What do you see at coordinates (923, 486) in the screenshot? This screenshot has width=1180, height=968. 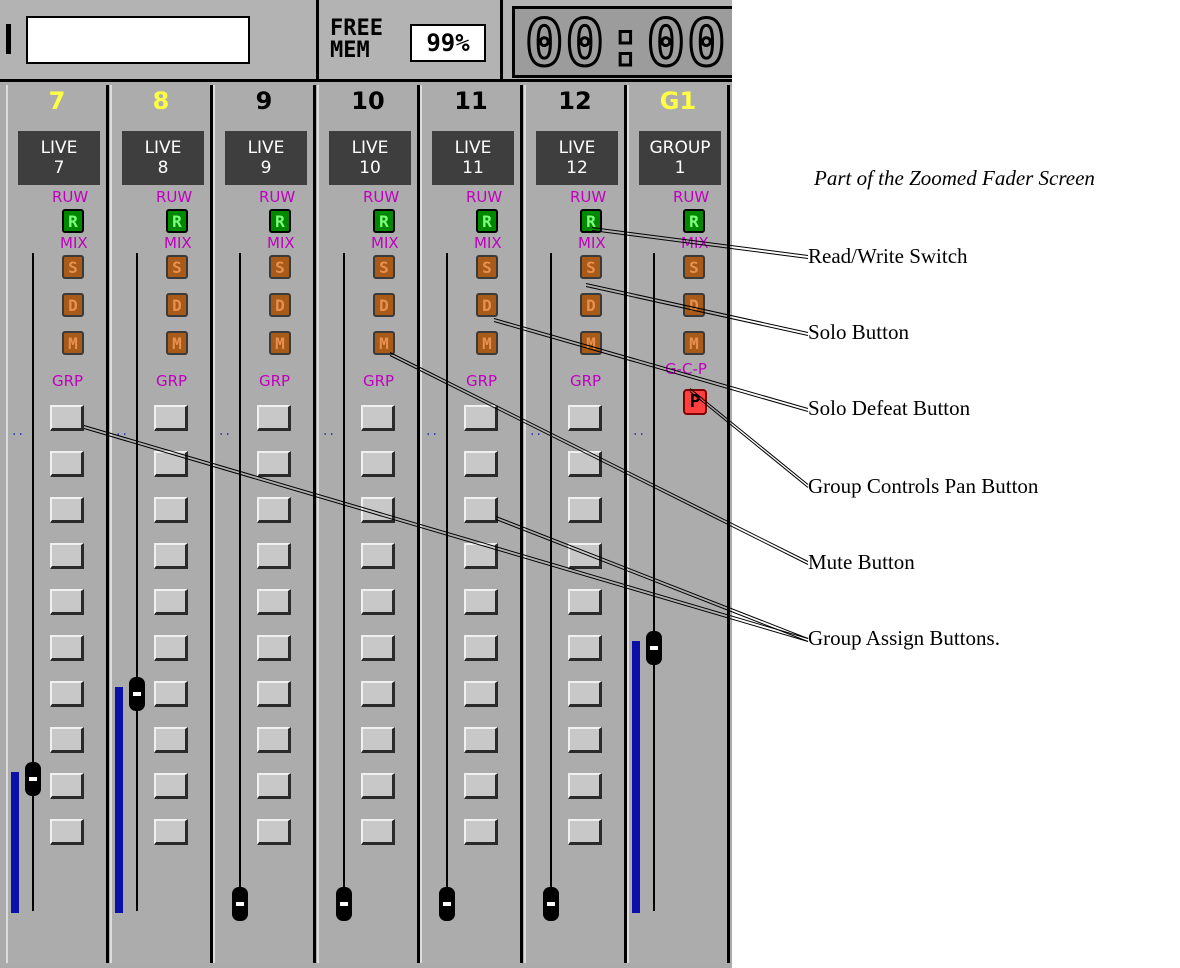 I see `callout-group-pan: Group Controls Pan Button` at bounding box center [923, 486].